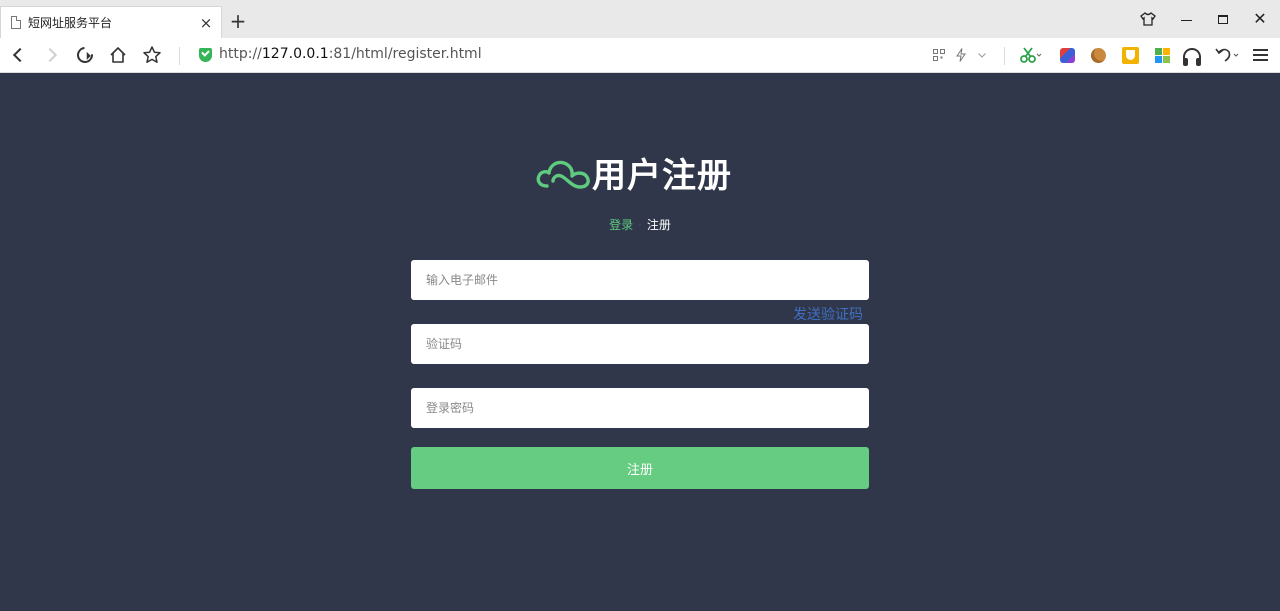 The image size is (1280, 611). I want to click on dropdown-arrow-icon, so click(982, 55).